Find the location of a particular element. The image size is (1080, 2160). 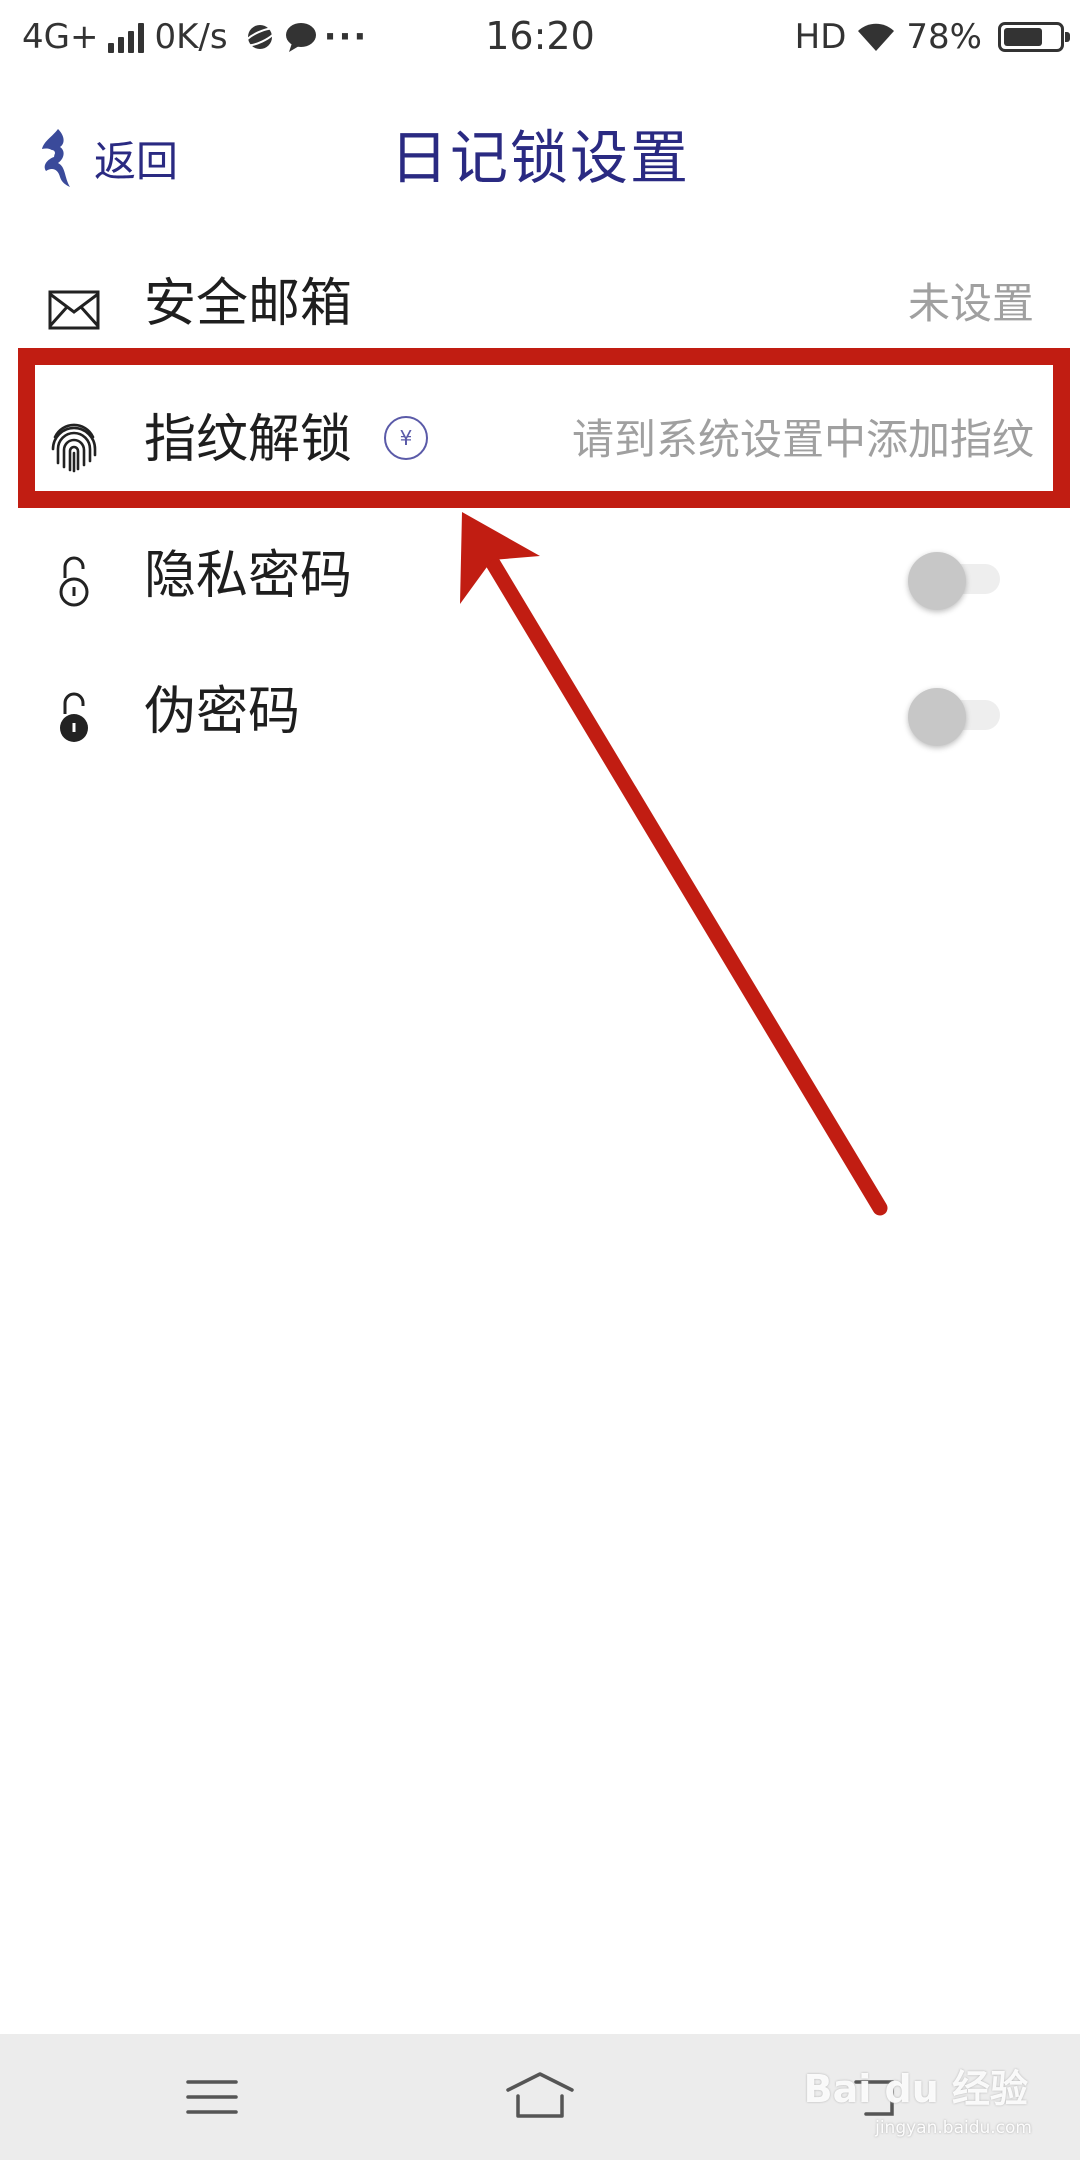

system-navigation-bar: Bai du 经验 jingyan.baidu.com is located at coordinates (540, 2097).